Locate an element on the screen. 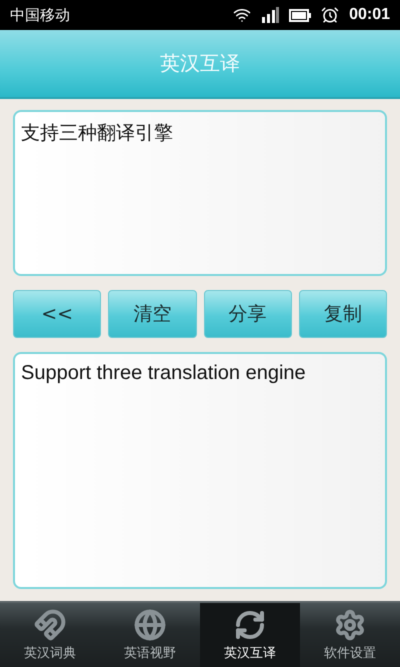 The width and height of the screenshot is (400, 667). back-button: << is located at coordinates (57, 314).